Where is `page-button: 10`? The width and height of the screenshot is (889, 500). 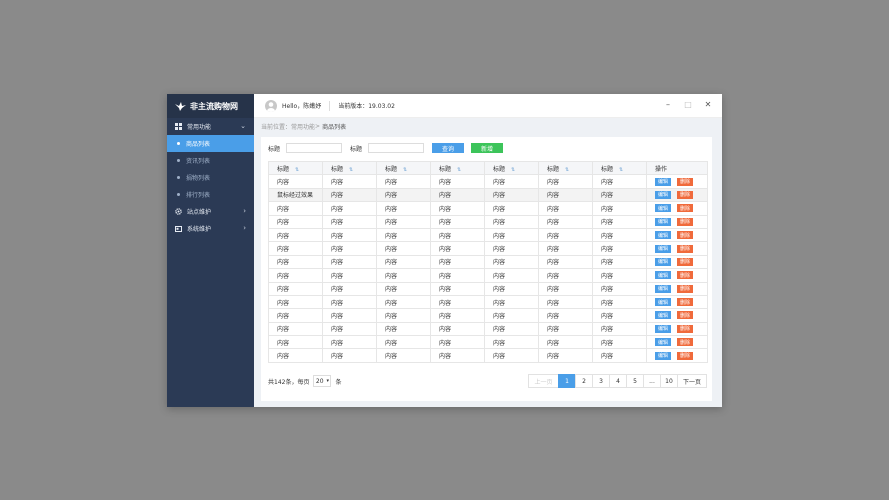
page-button: 10 is located at coordinates (669, 381).